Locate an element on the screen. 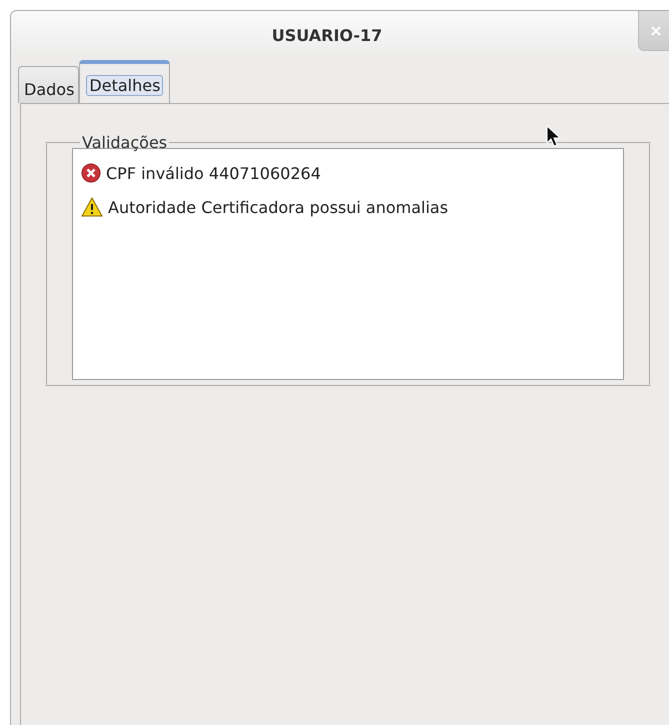 The image size is (669, 725). validation-message: Autoridade Certificadora possui anomalias is located at coordinates (278, 207).